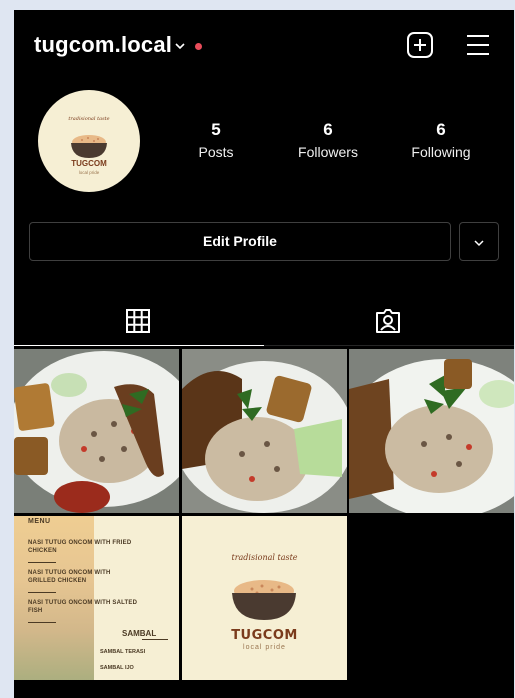  I want to click on avatar-subtitle: local pride, so click(89, 172).